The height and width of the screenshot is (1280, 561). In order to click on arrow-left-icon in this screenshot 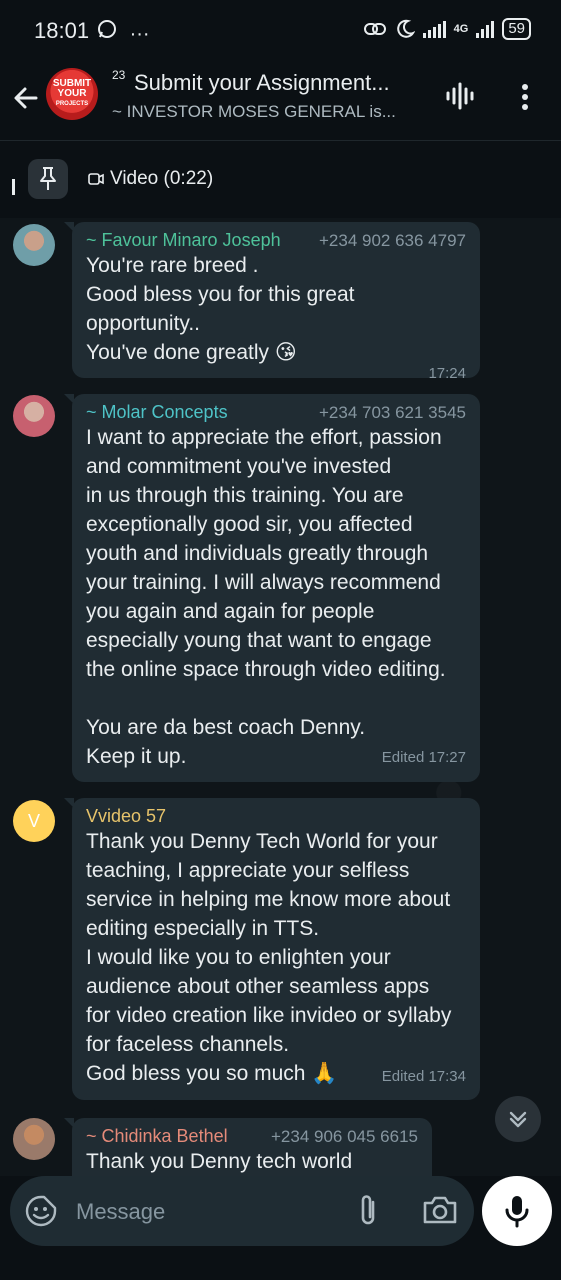, I will do `click(26, 98)`.